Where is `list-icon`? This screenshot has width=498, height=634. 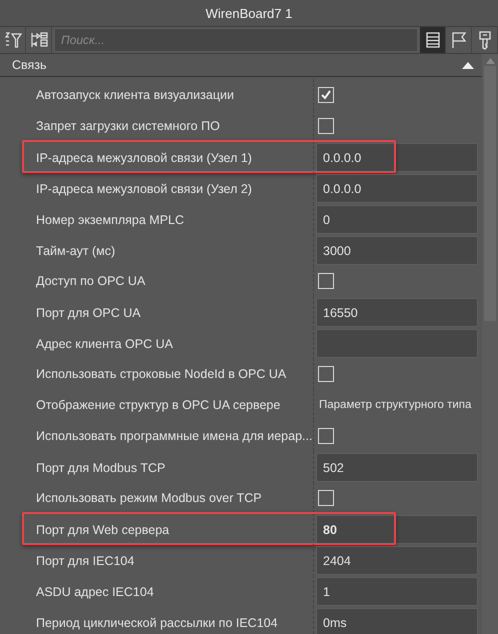
list-icon is located at coordinates (432, 40).